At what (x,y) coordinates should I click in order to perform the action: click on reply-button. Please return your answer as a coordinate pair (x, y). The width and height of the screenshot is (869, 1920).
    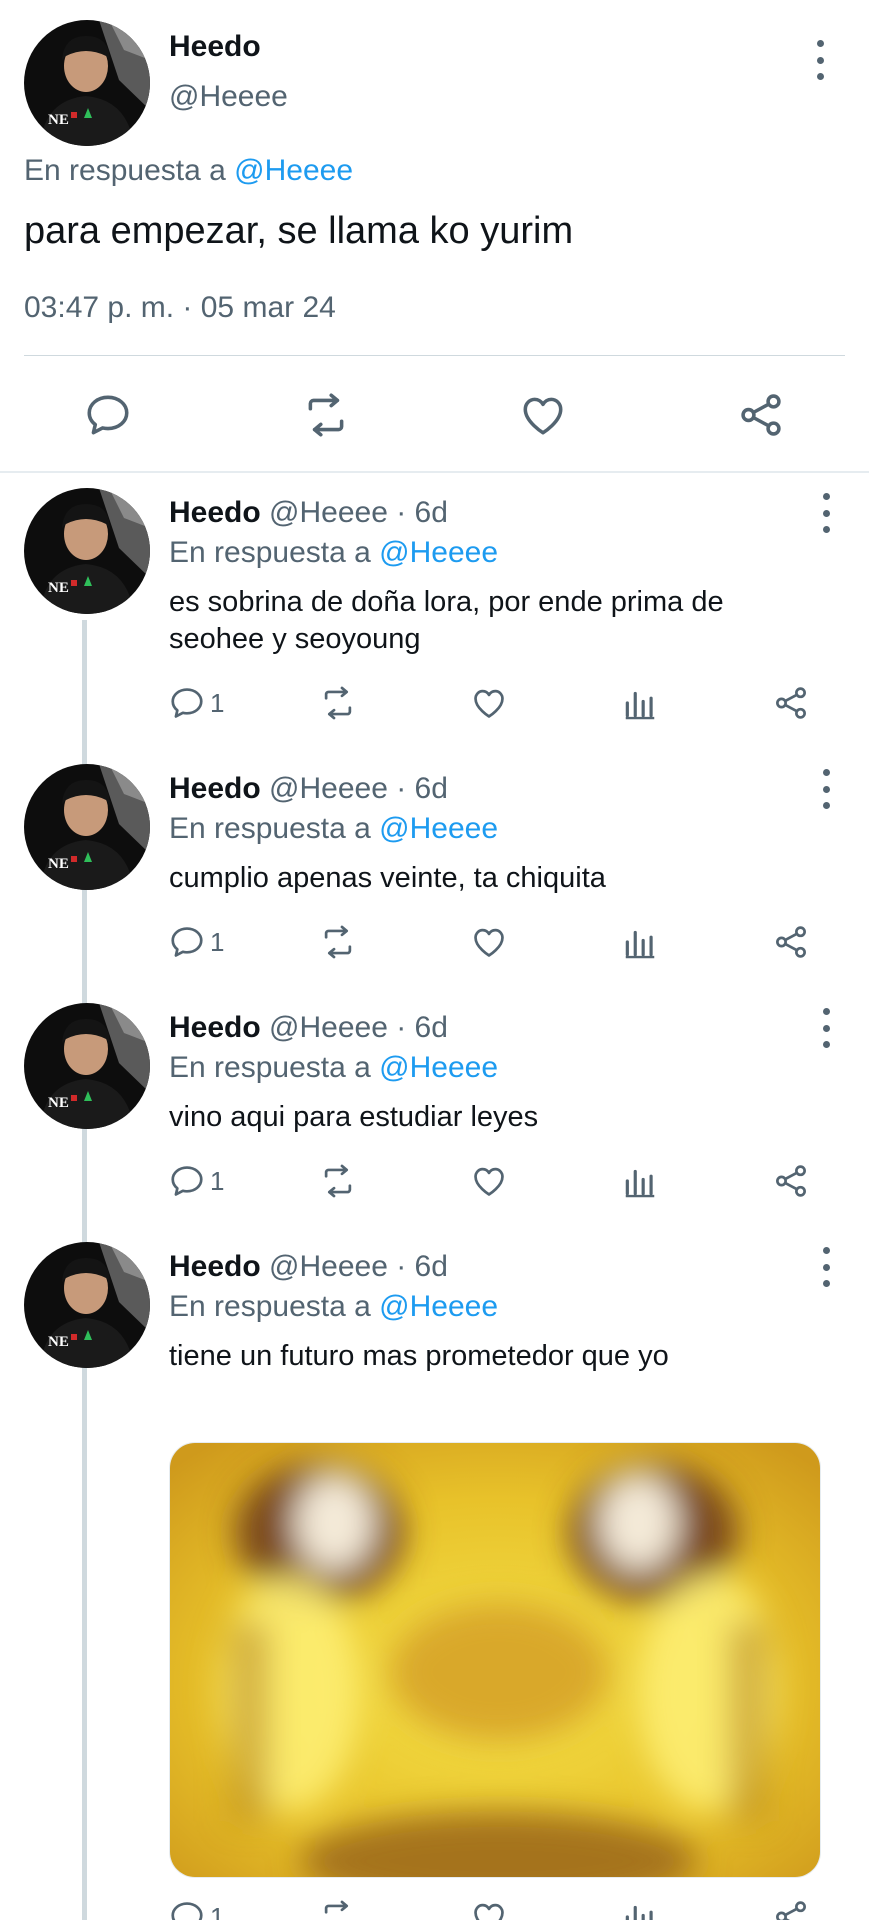
    Looking at the image, I should click on (108, 415).